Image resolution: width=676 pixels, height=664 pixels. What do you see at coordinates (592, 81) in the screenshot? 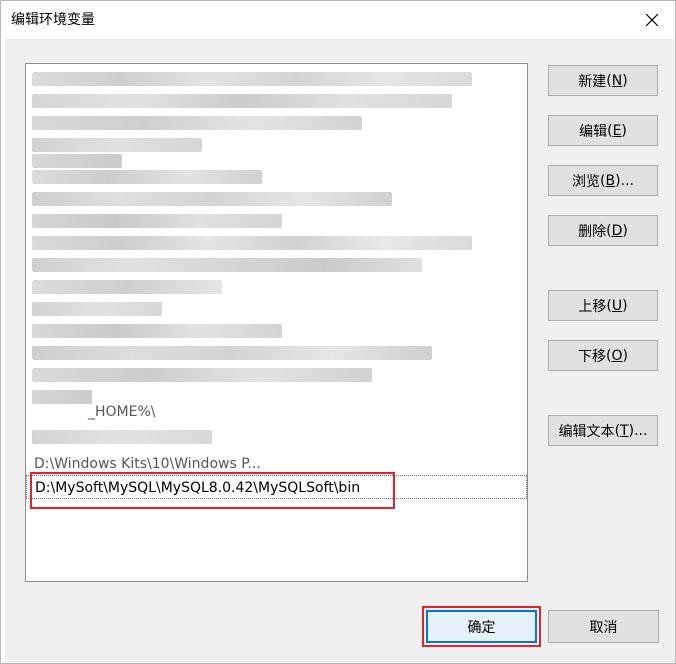
I see `new-button-label: 新建` at bounding box center [592, 81].